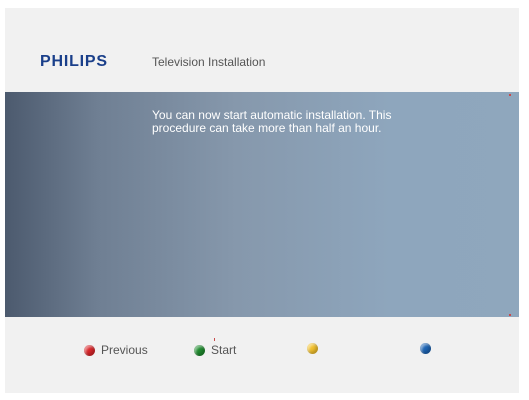  I want to click on yellow-key-button, so click(315, 348).